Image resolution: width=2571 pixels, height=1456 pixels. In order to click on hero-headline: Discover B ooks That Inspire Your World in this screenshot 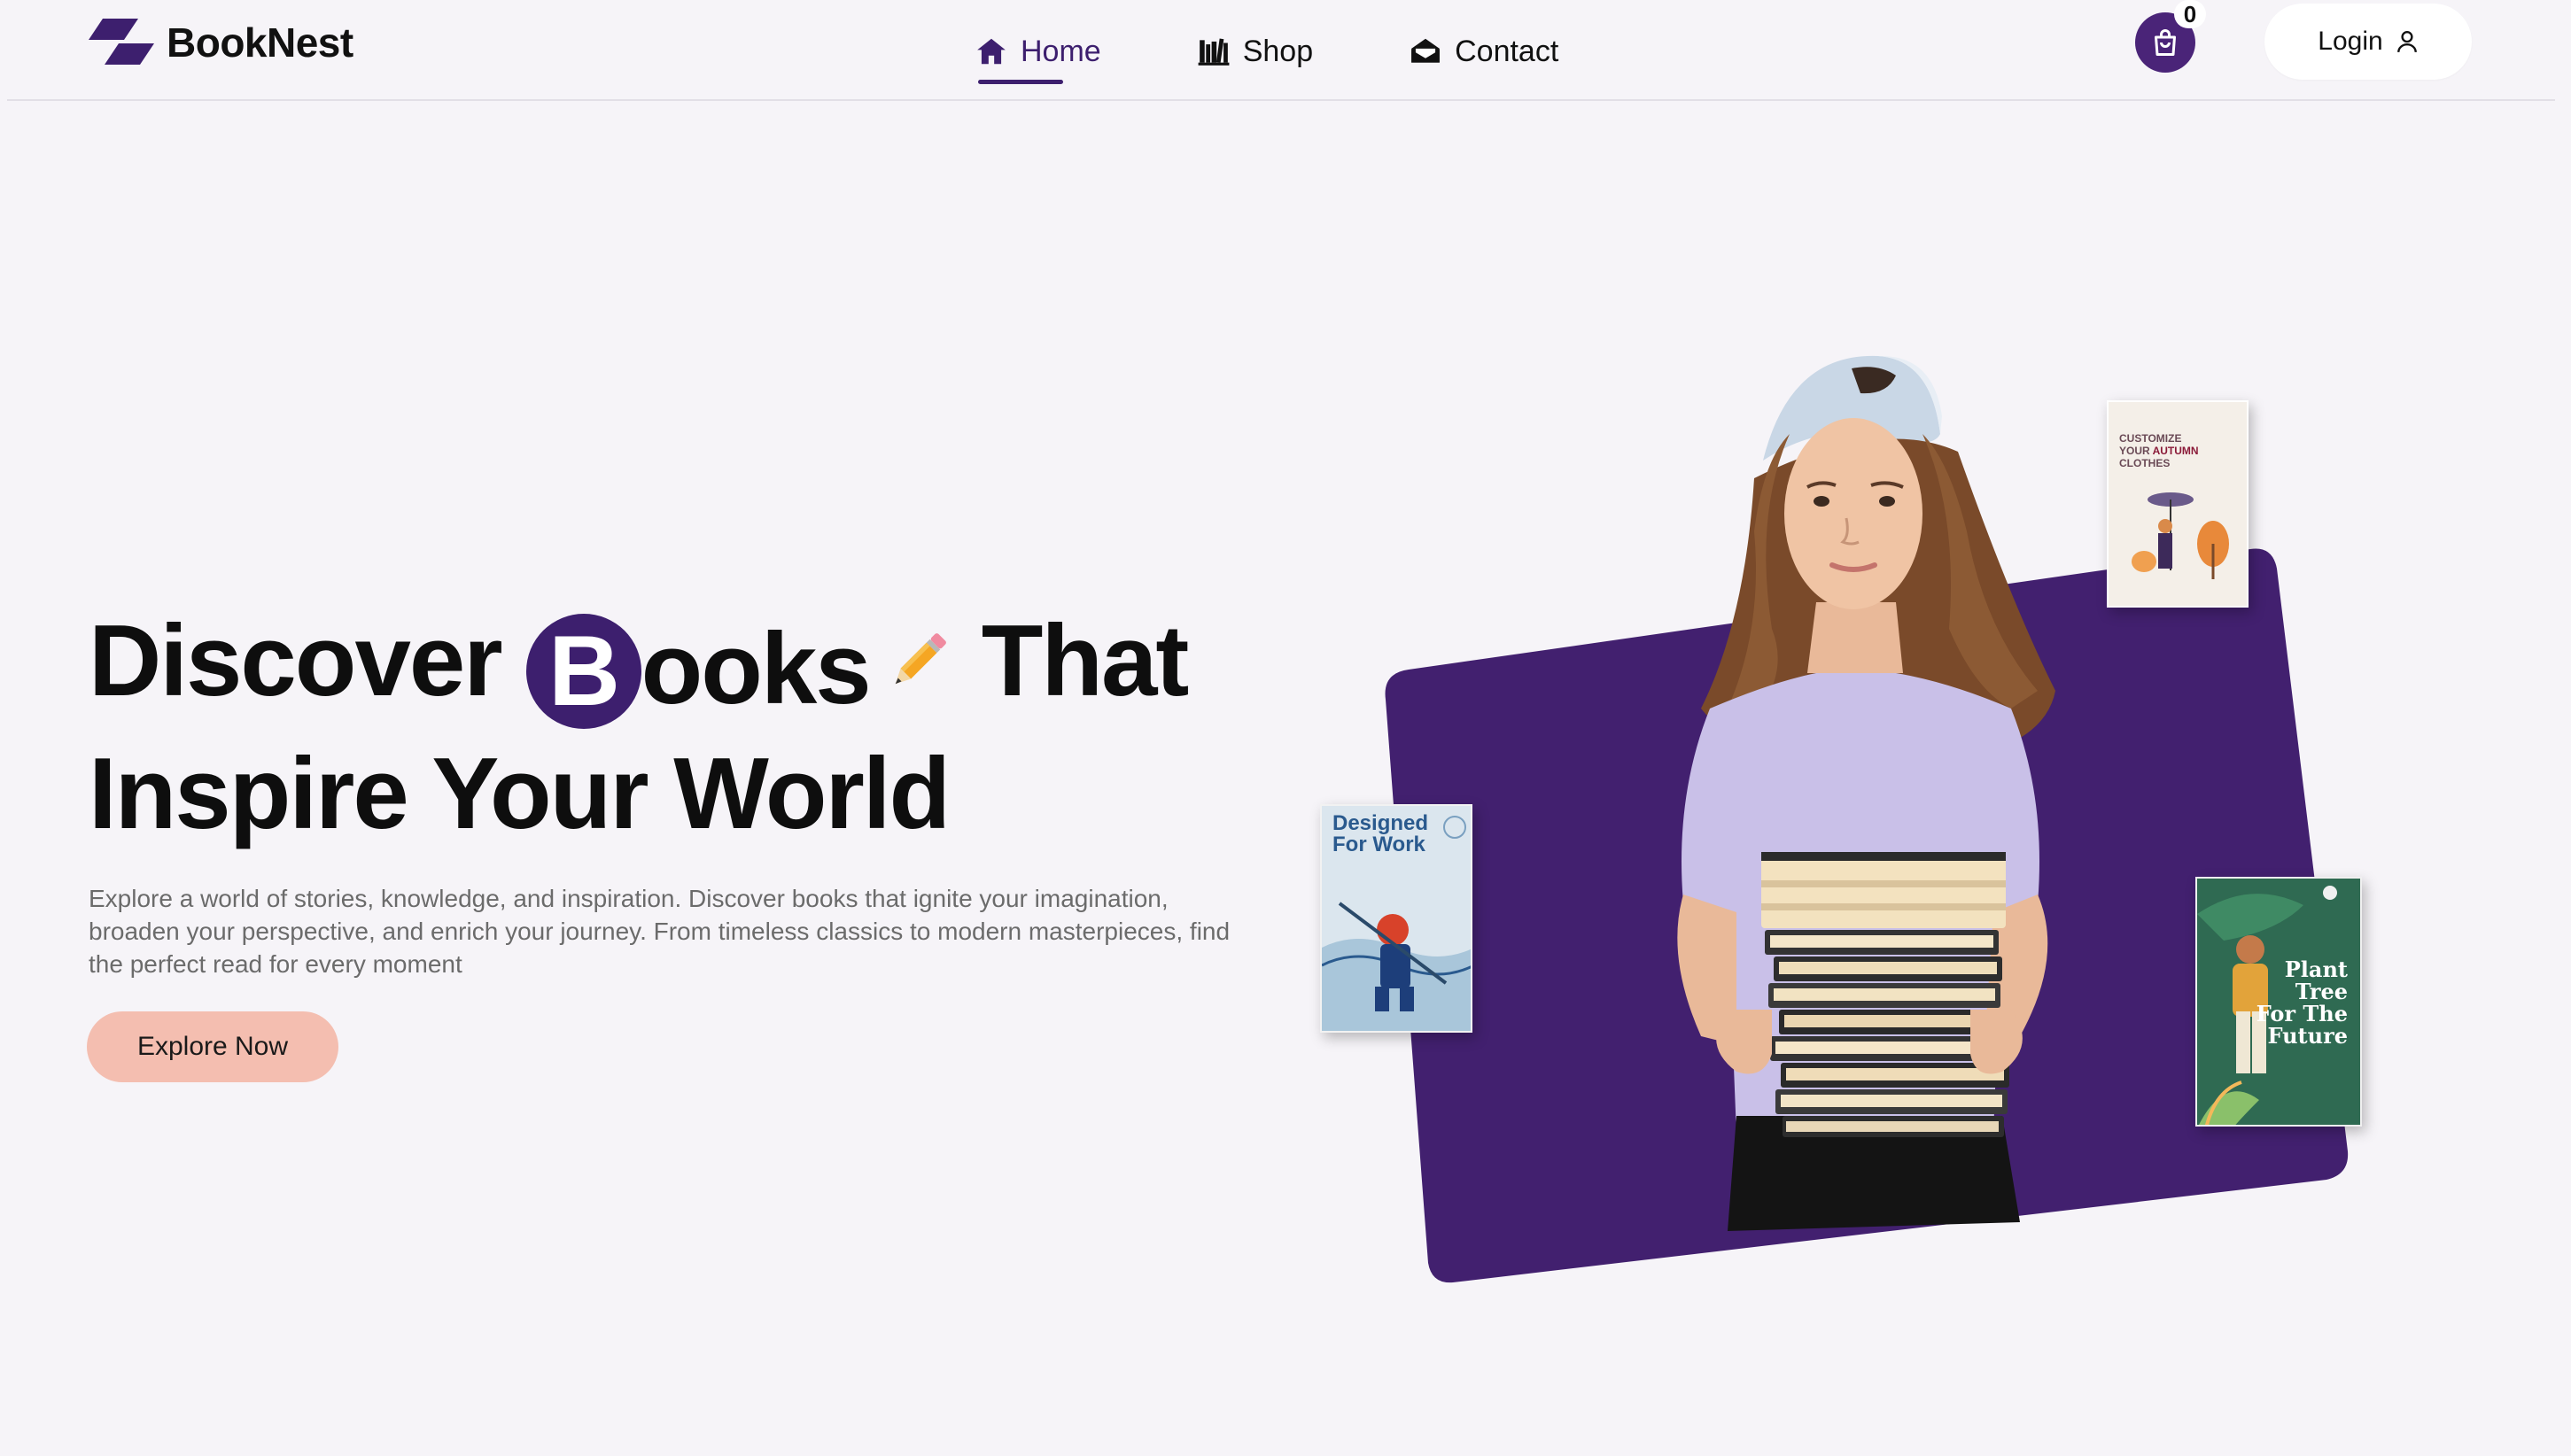, I will do `click(682, 728)`.